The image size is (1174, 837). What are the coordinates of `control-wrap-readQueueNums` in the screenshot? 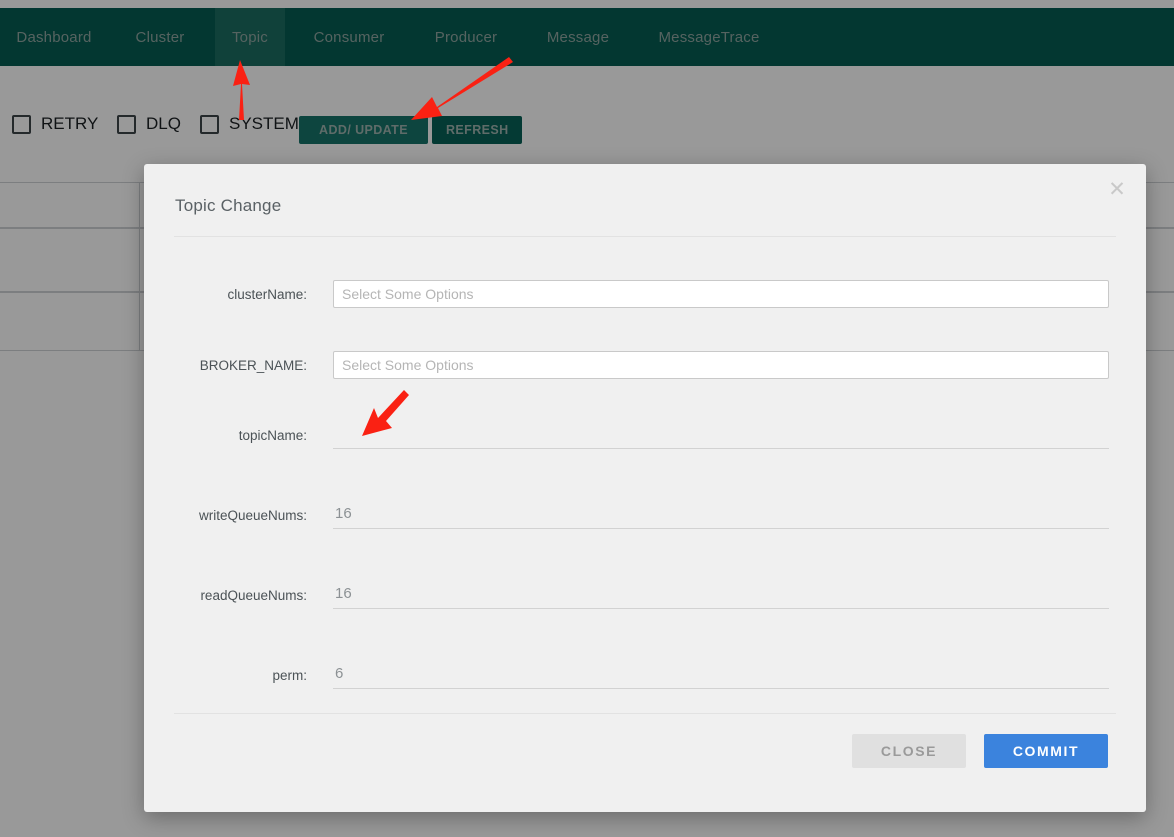 It's located at (721, 595).